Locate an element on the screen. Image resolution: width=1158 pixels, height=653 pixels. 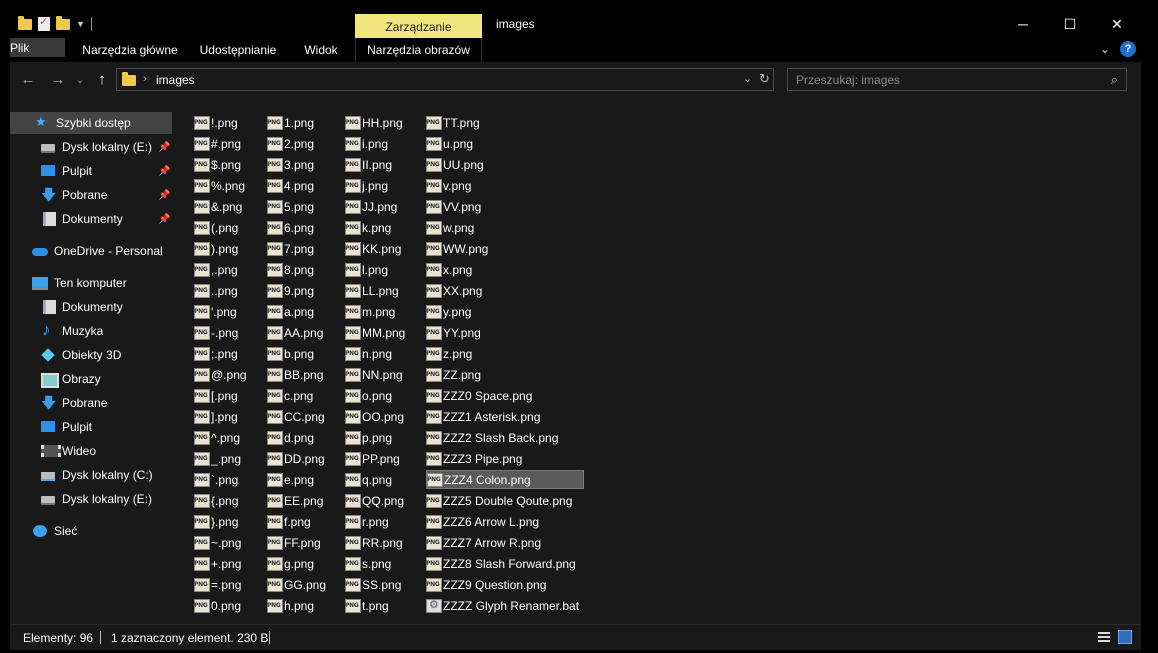
search-icon: ⌕ is located at coordinates (1114, 80).